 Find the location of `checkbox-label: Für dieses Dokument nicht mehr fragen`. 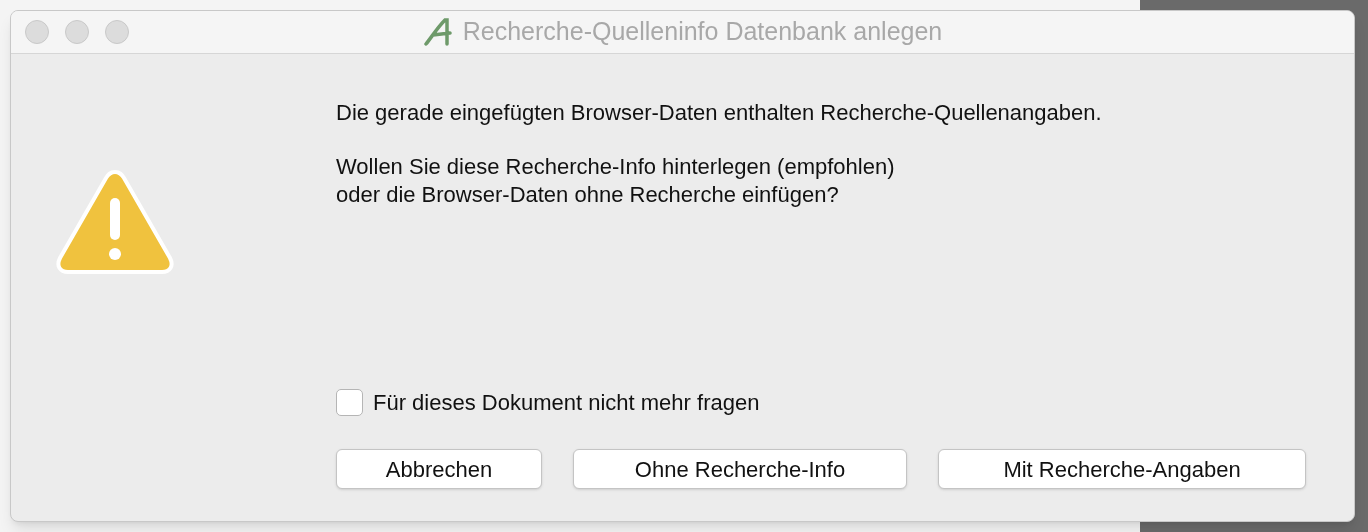

checkbox-label: Für dieses Dokument nicht mehr fragen is located at coordinates (566, 403).